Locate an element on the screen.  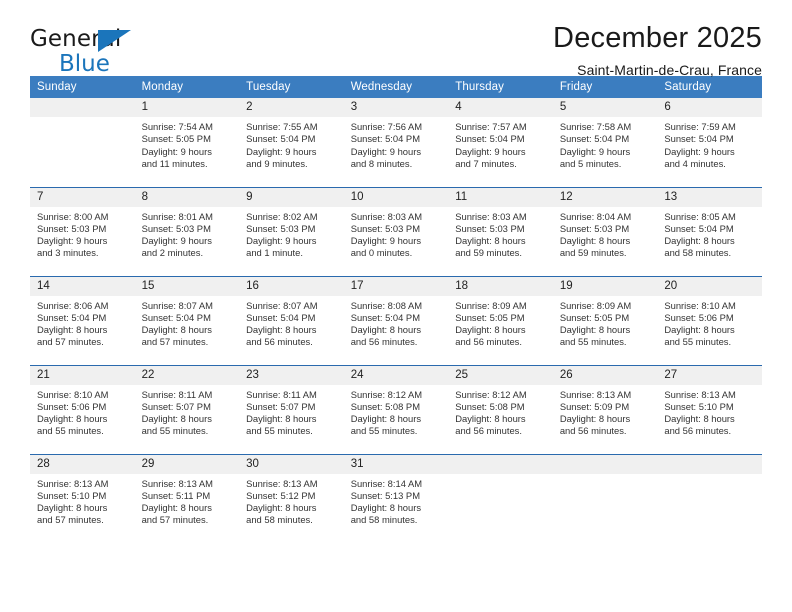
logo-text-general: General is located at coordinates (76, 39).